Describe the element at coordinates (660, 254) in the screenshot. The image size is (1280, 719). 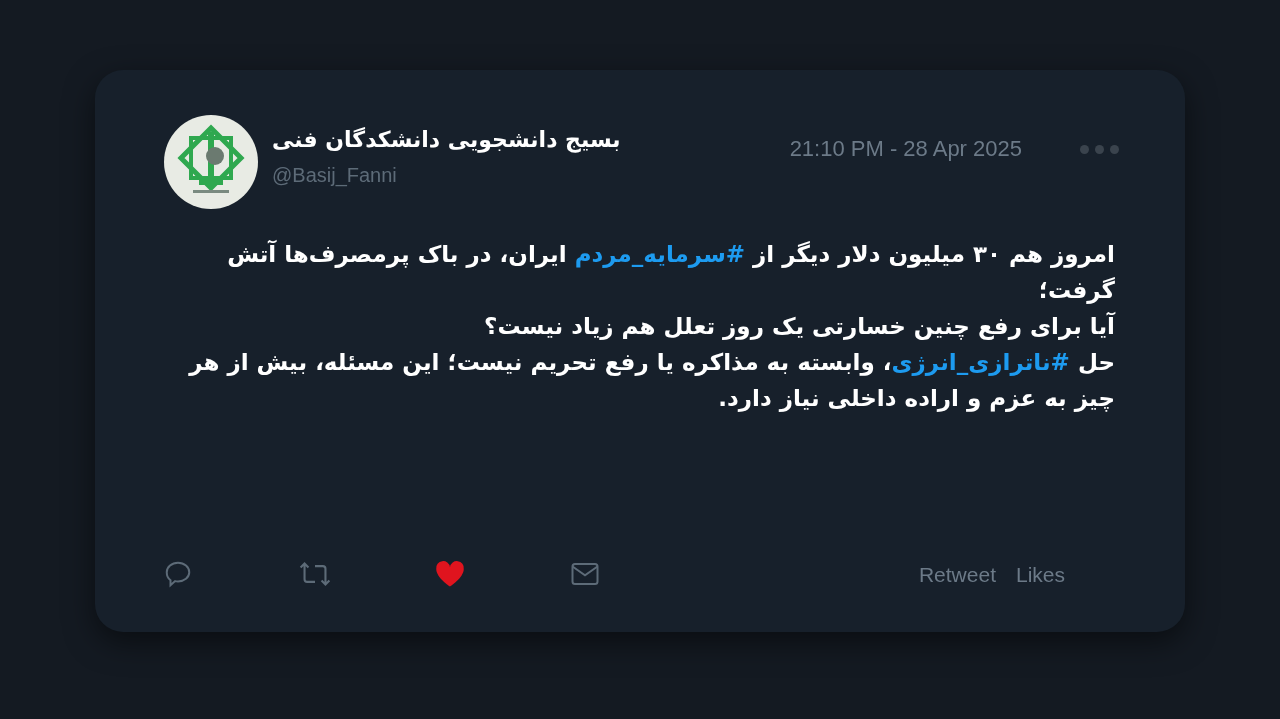
I see `hashtag-link: #سرمایه_مردم` at that location.